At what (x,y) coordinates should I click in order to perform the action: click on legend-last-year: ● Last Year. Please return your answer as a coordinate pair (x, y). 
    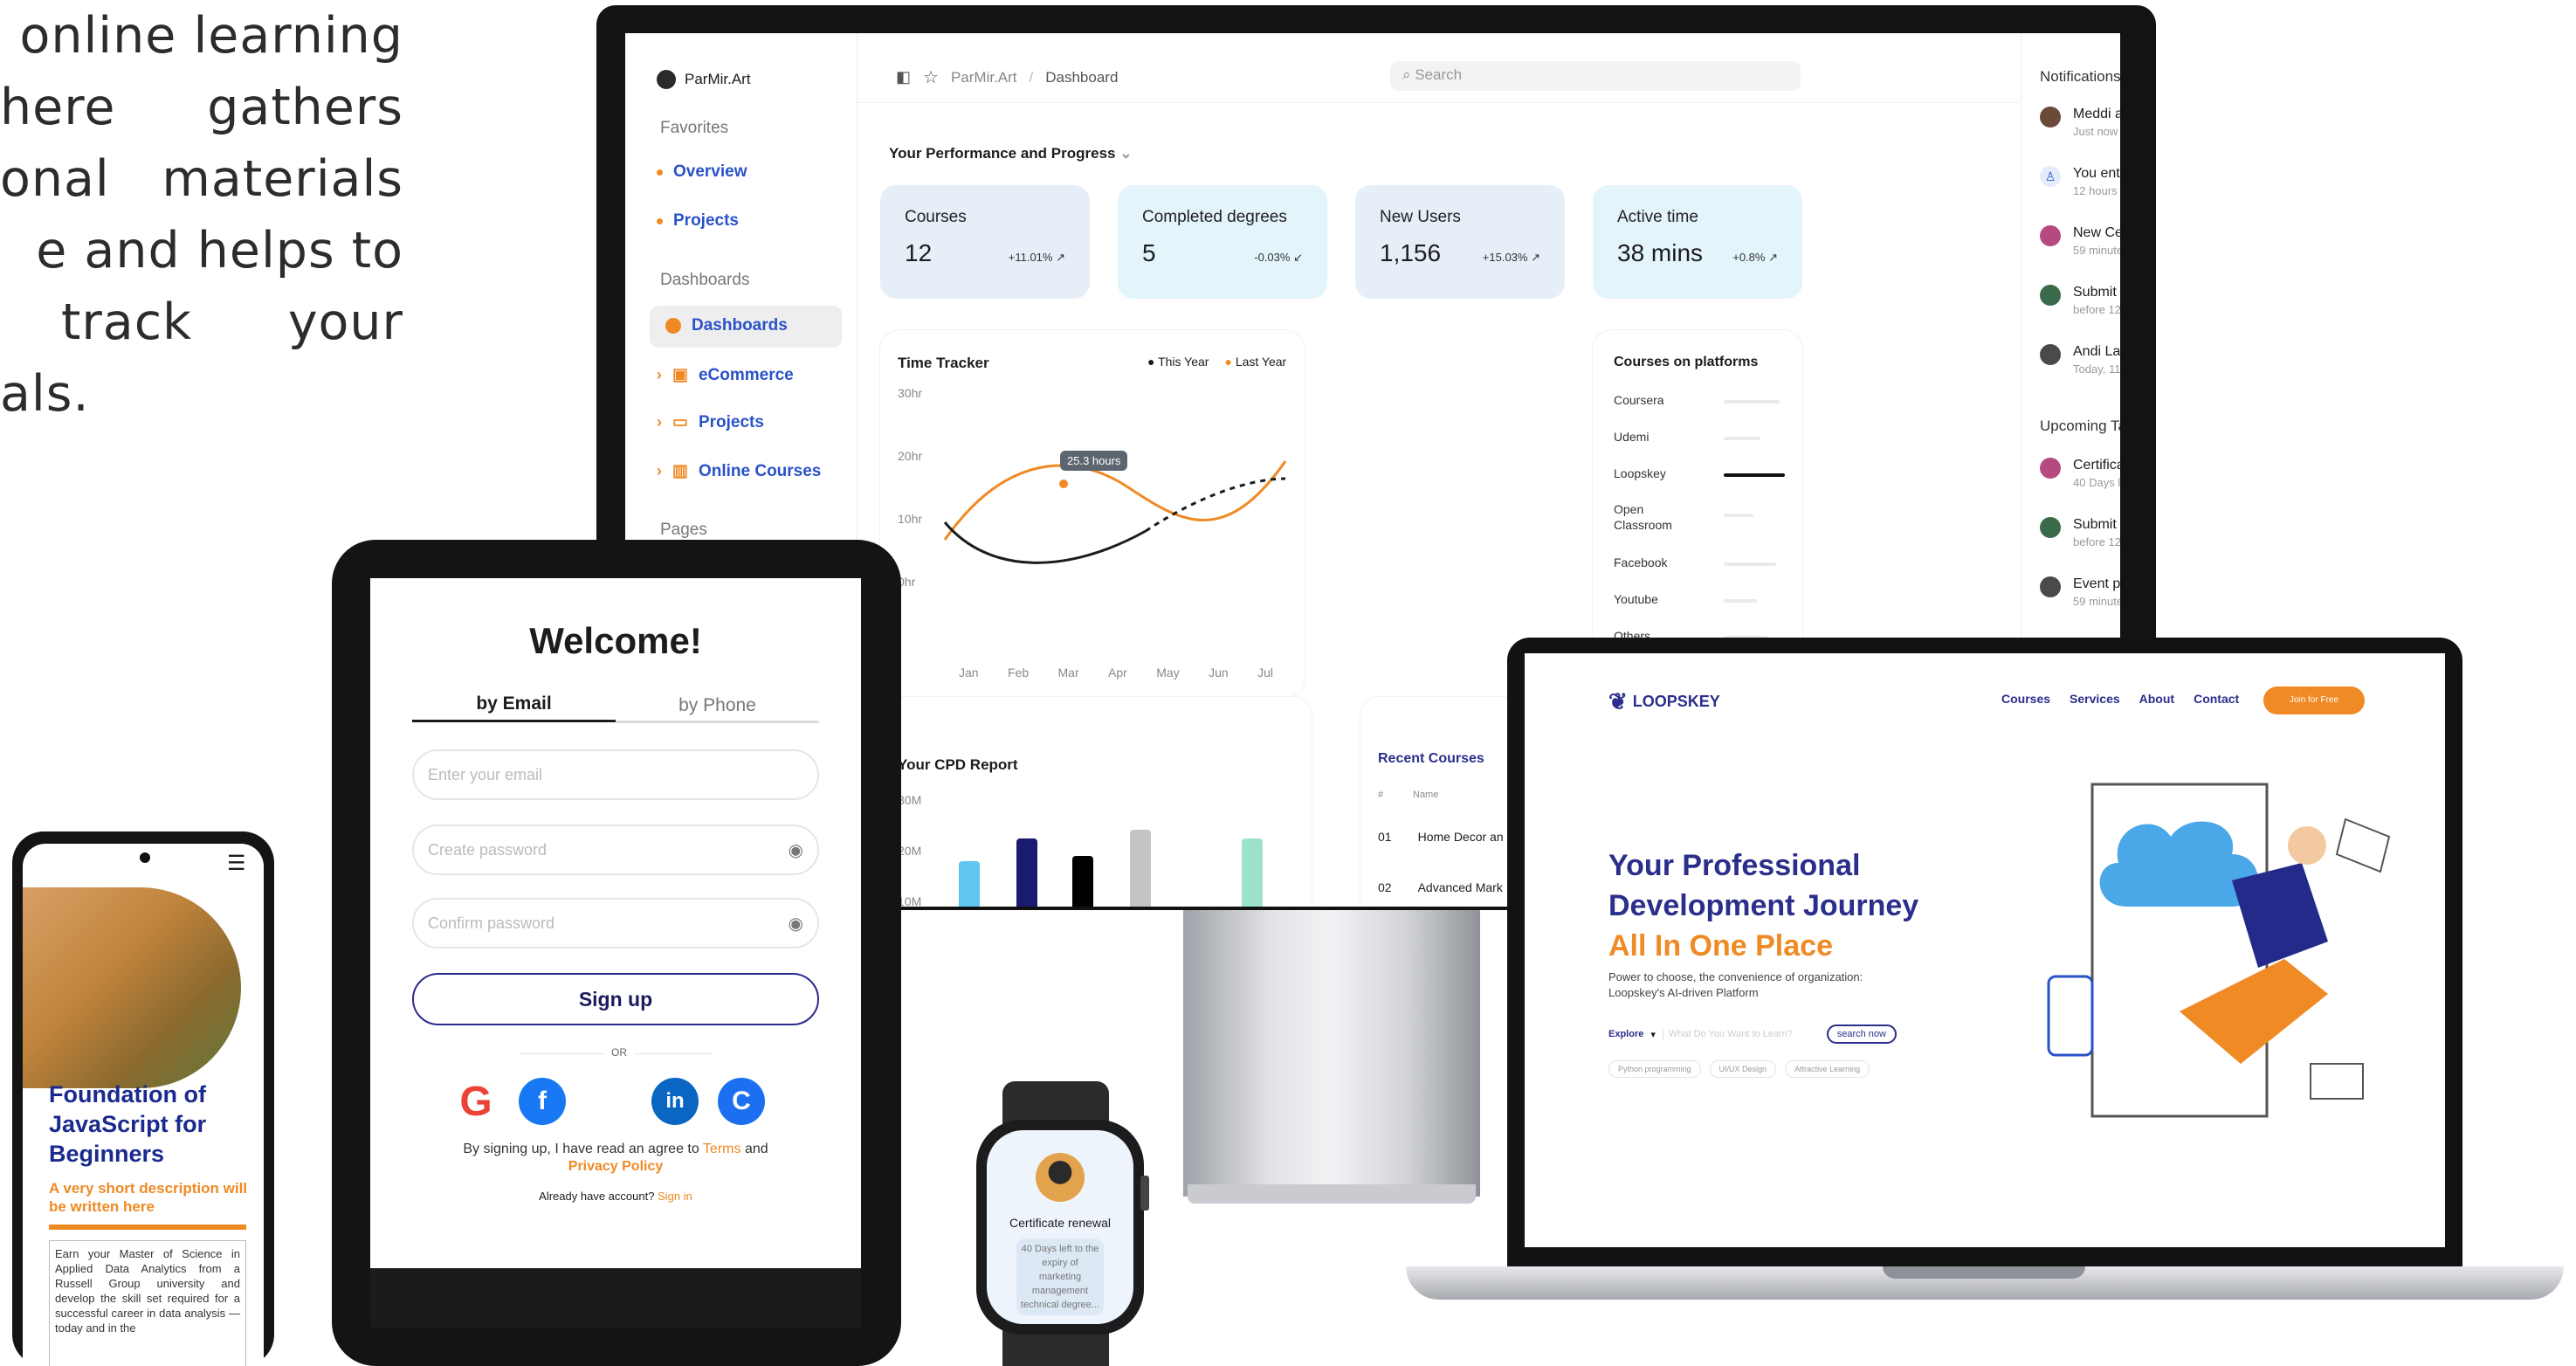
    Looking at the image, I should click on (1255, 362).